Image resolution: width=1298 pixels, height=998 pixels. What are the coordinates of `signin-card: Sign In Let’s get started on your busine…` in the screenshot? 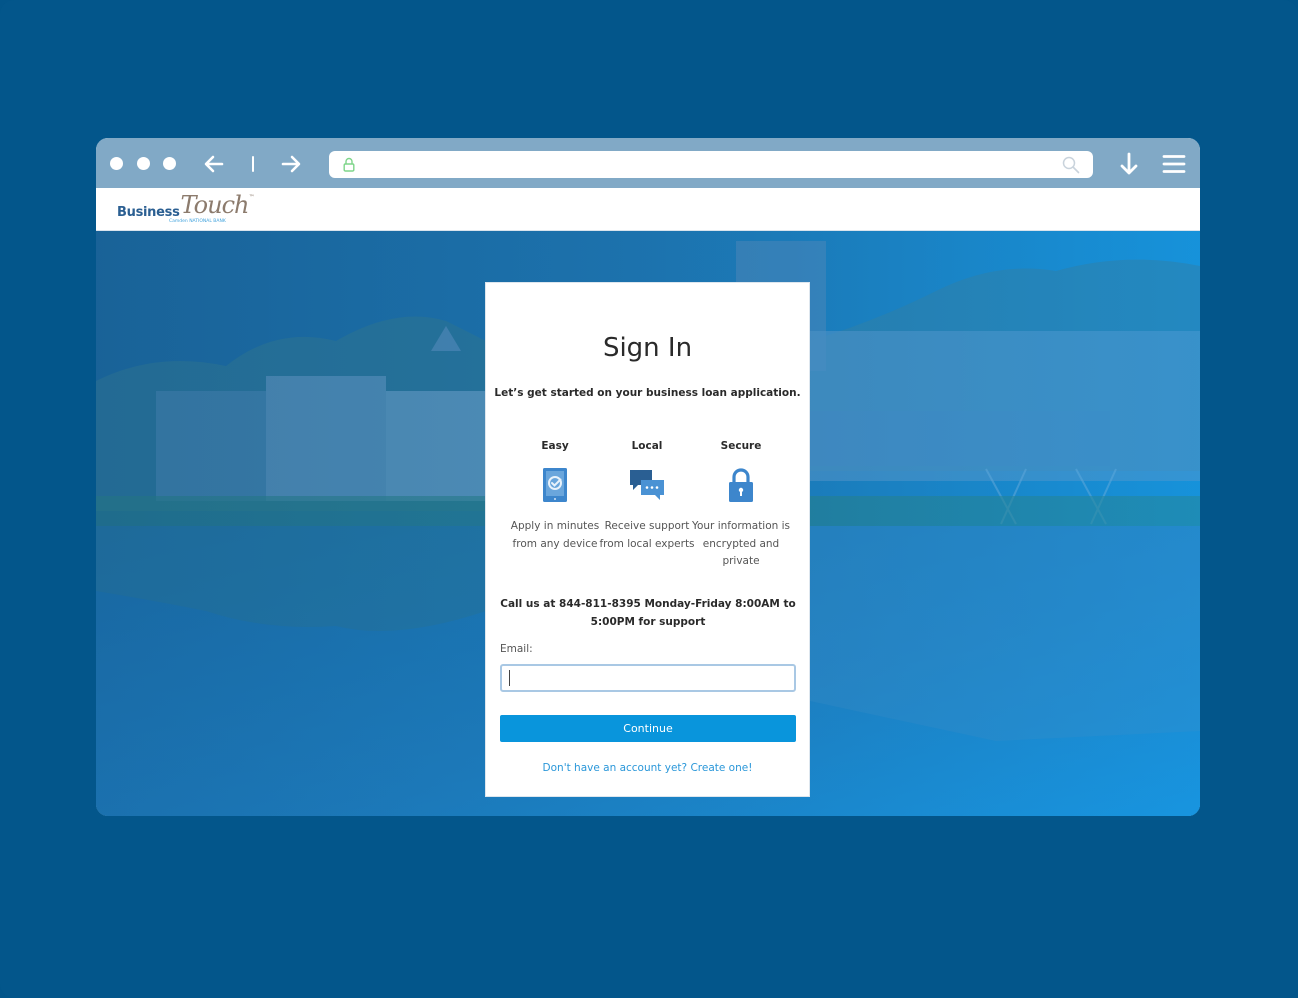 It's located at (647, 539).